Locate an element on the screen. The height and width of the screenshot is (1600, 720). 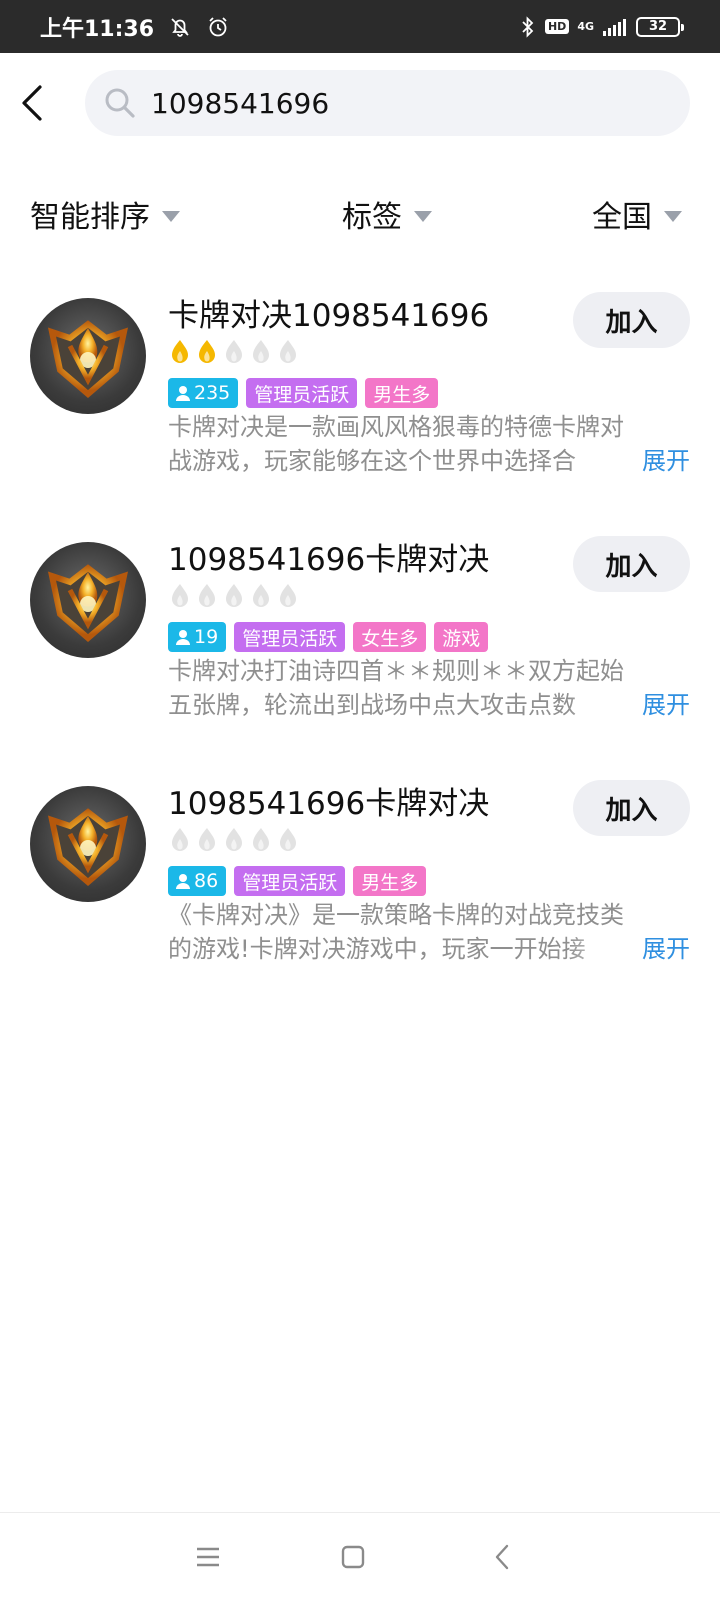
menu-button is located at coordinates (208, 1557).